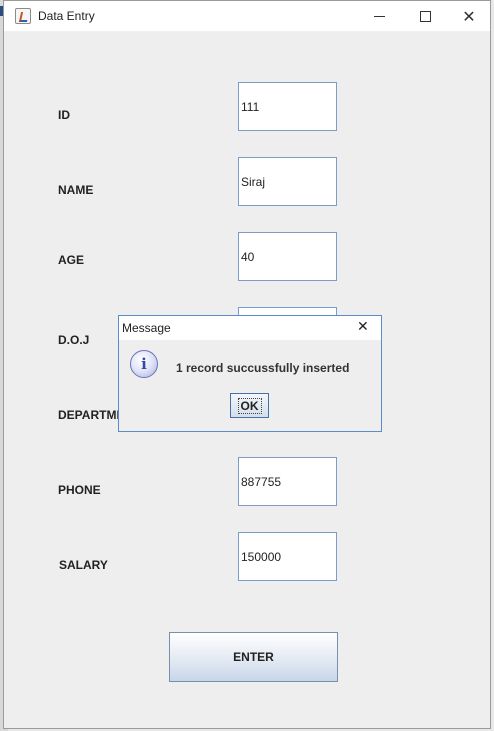  What do you see at coordinates (76, 190) in the screenshot?
I see `name-label: NAME` at bounding box center [76, 190].